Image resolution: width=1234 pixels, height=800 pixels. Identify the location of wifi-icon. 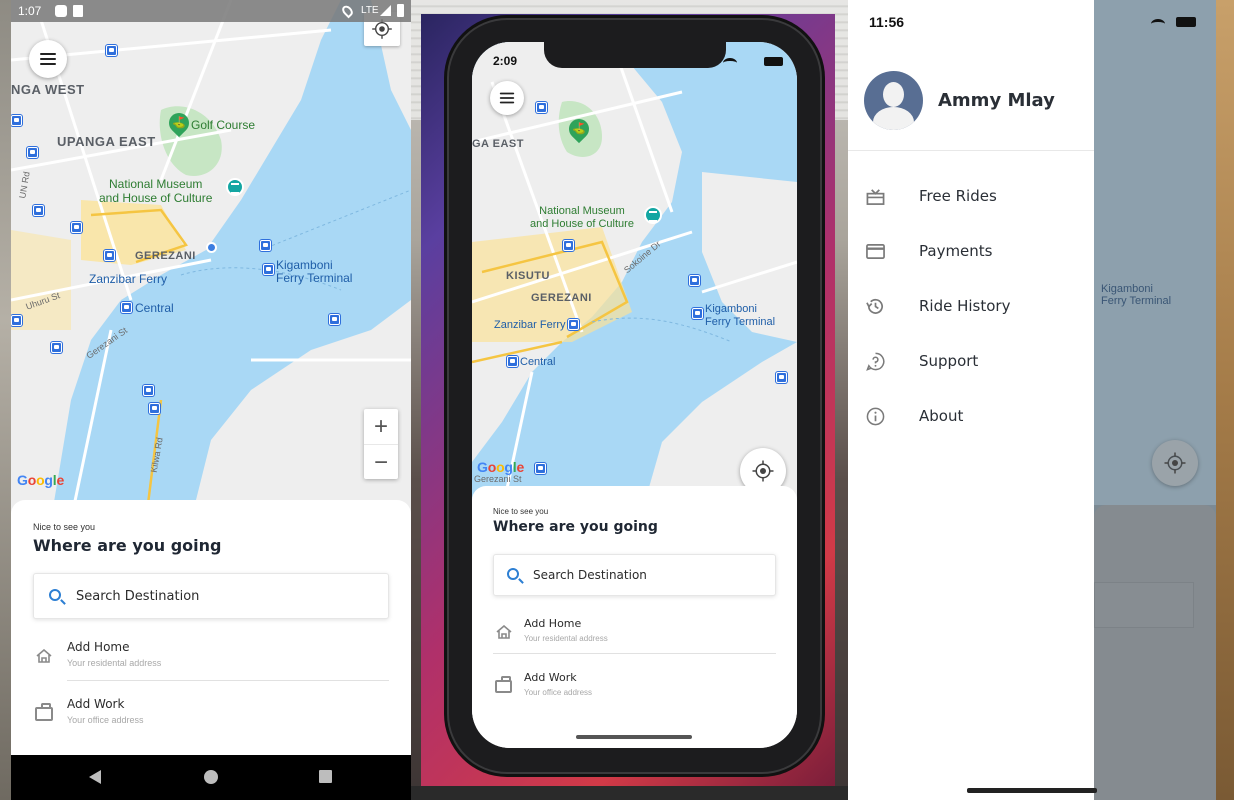
(730, 63).